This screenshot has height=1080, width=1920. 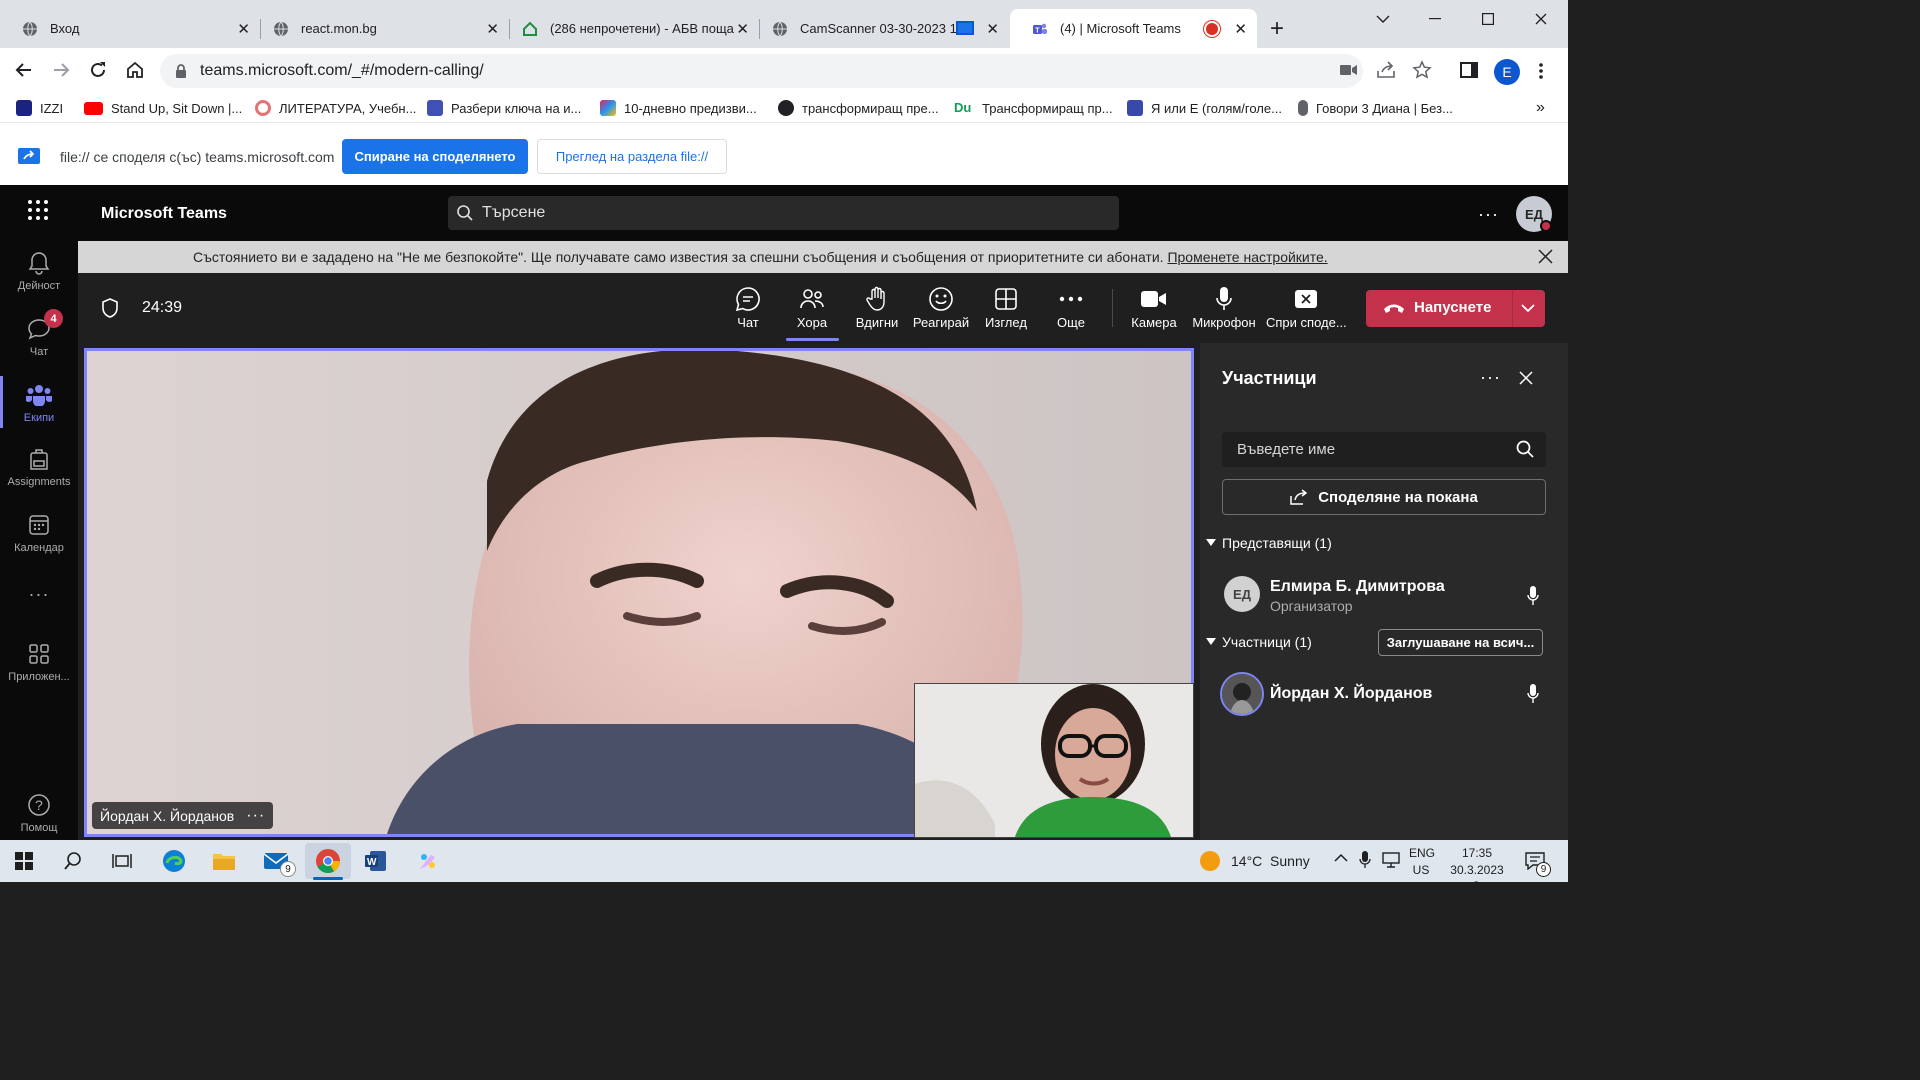 I want to click on rail-item-calendar: Календар, so click(x=39, y=544).